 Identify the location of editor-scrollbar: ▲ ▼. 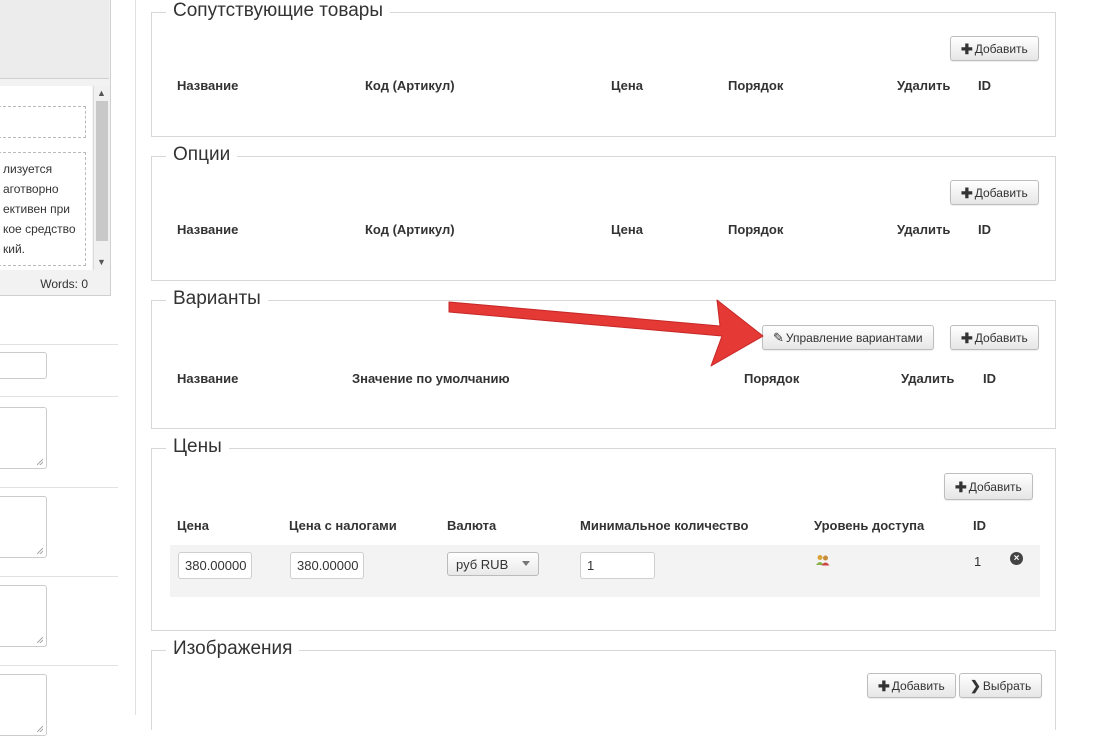
(101, 178).